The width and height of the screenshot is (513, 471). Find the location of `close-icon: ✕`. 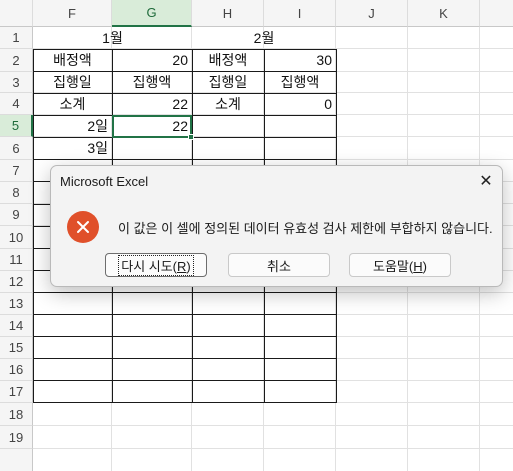

close-icon: ✕ is located at coordinates (486, 181).